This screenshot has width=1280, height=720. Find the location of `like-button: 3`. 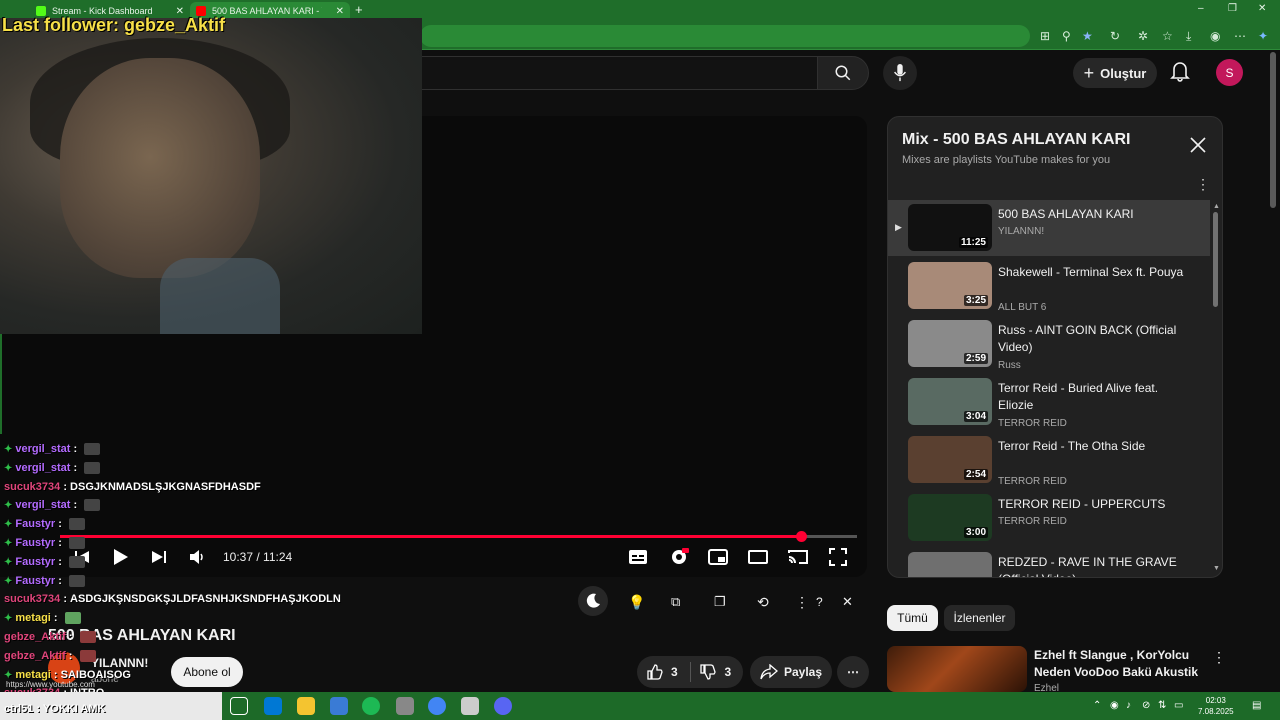

like-button: 3 is located at coordinates (663, 672).